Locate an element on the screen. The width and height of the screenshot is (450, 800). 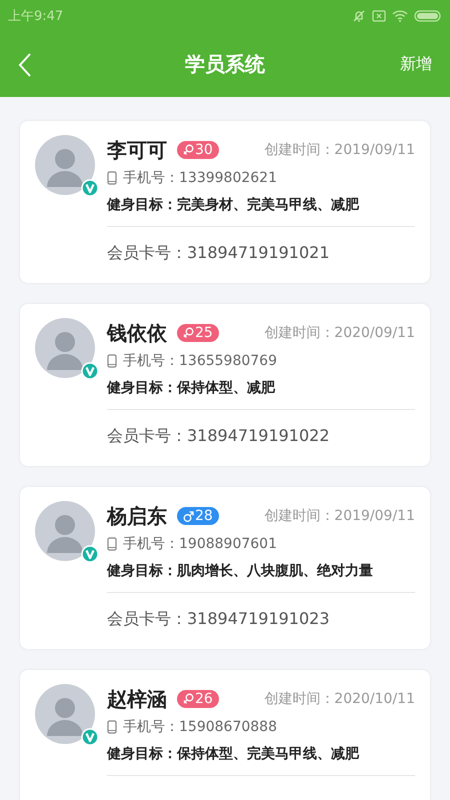
sim-icon is located at coordinates (379, 16).